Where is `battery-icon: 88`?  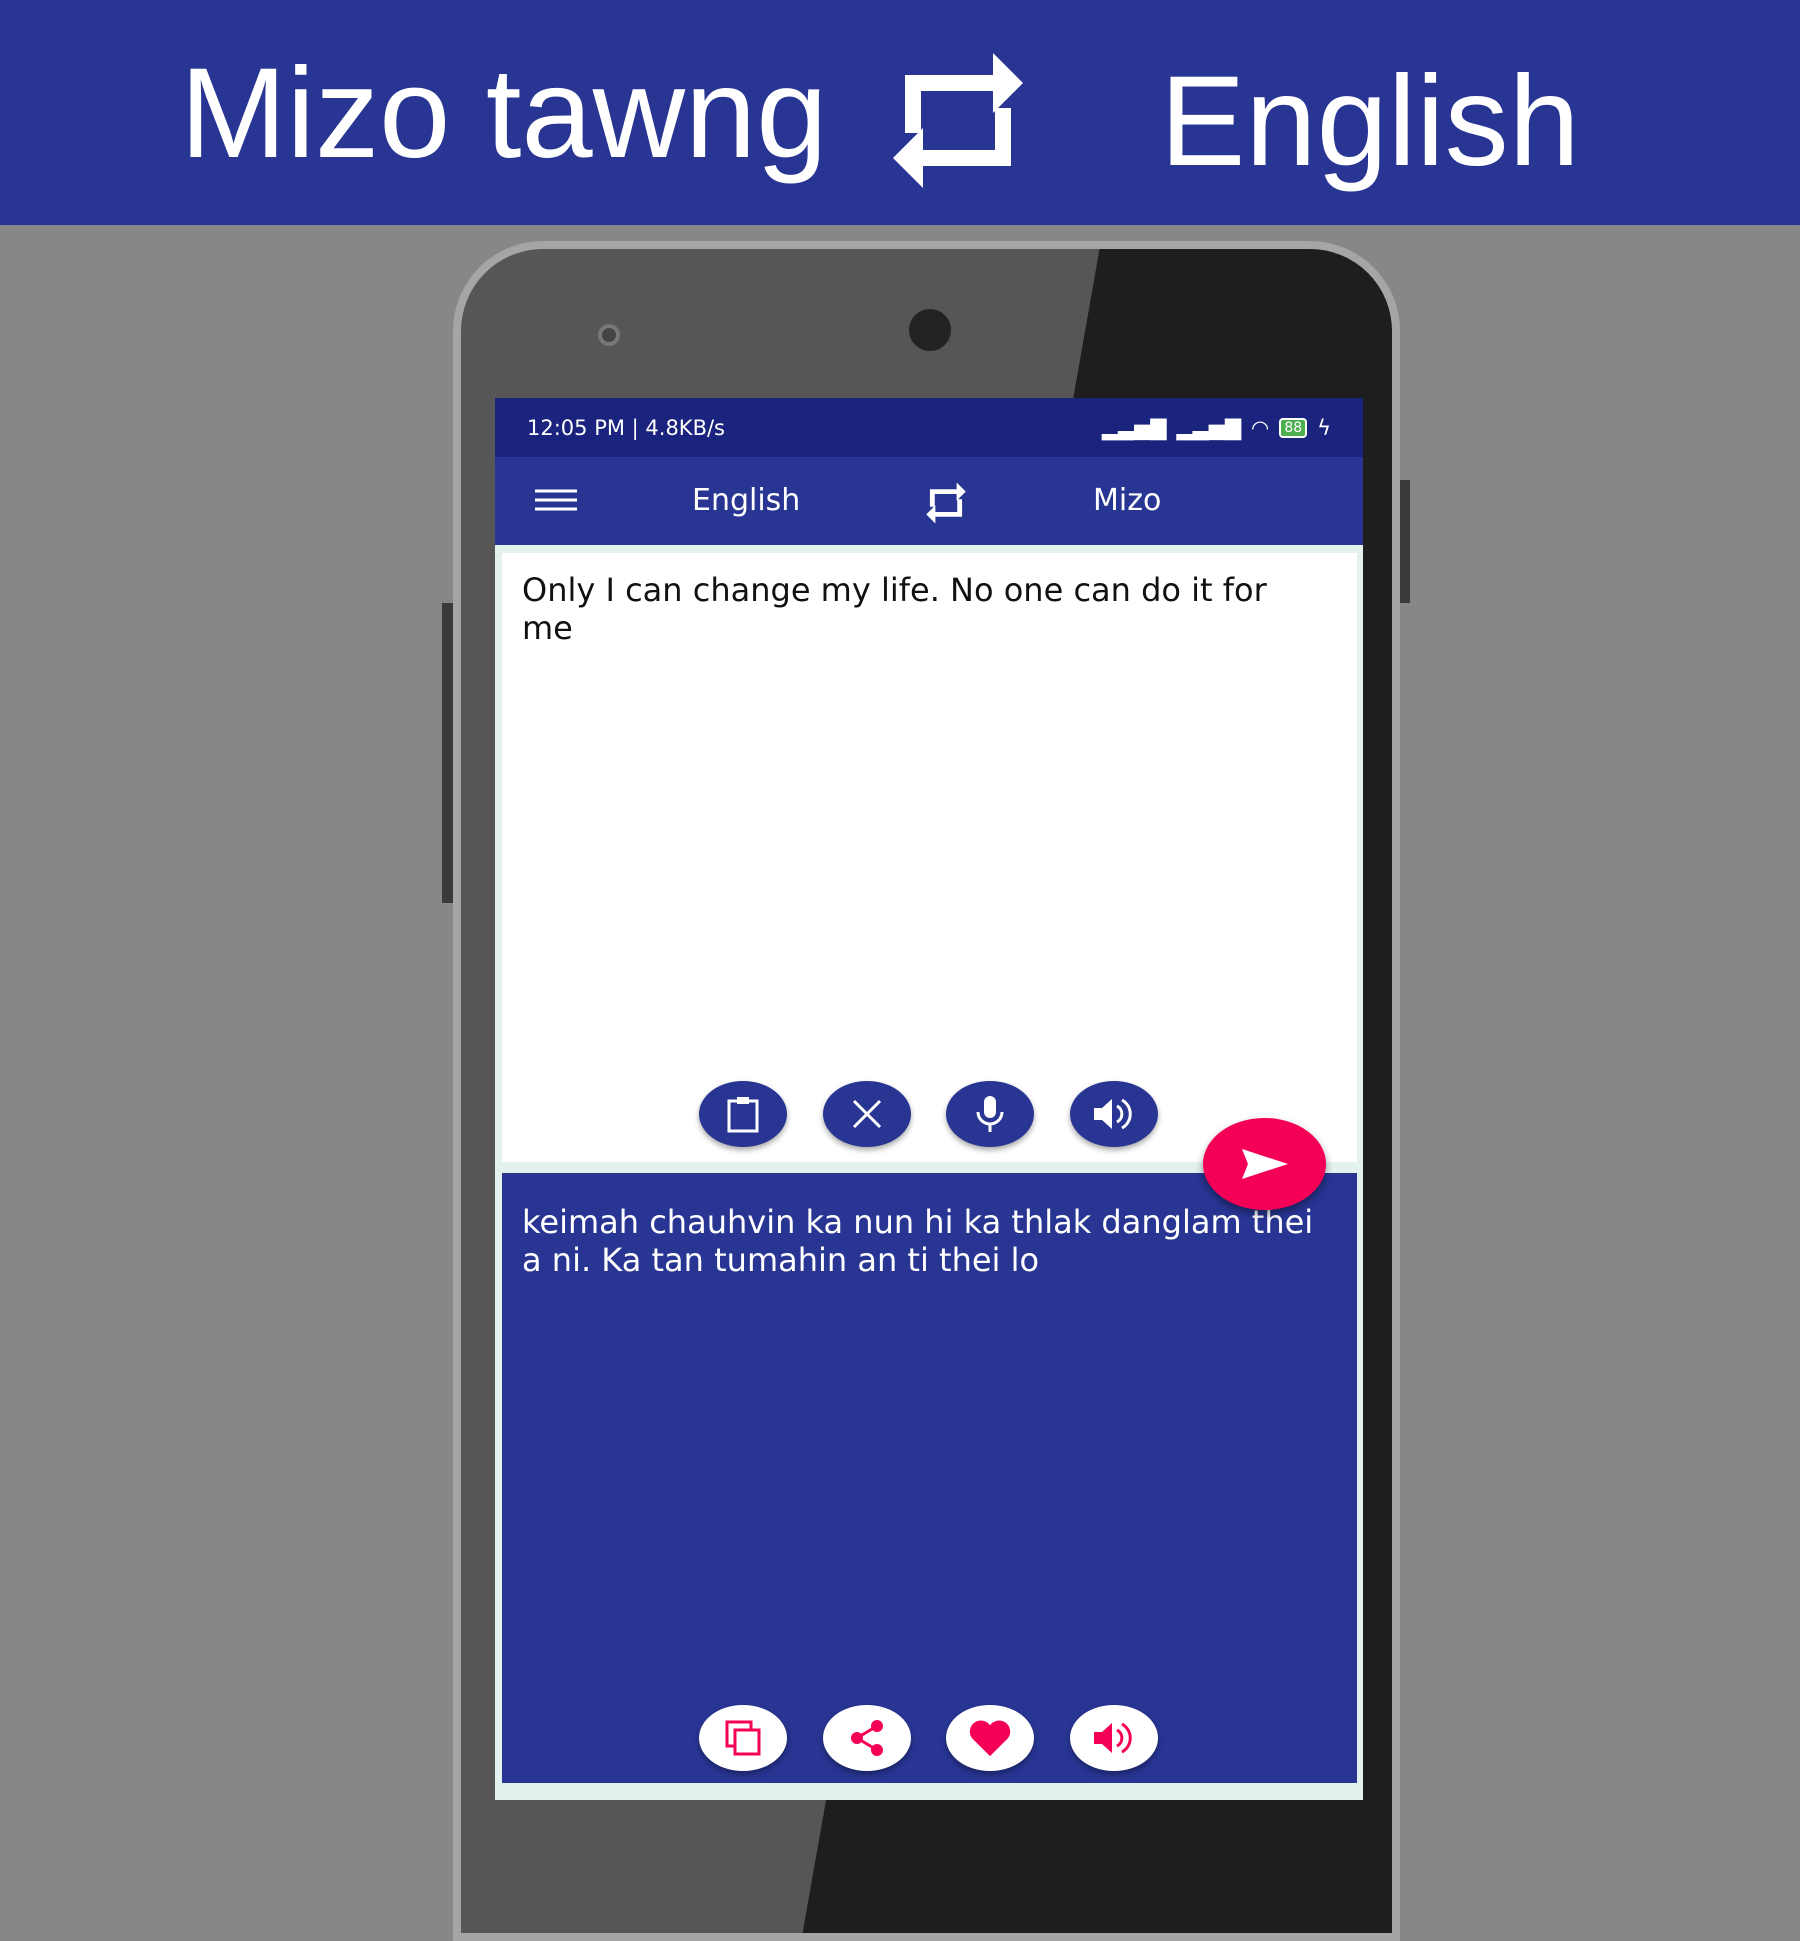
battery-icon: 88 is located at coordinates (1293, 427).